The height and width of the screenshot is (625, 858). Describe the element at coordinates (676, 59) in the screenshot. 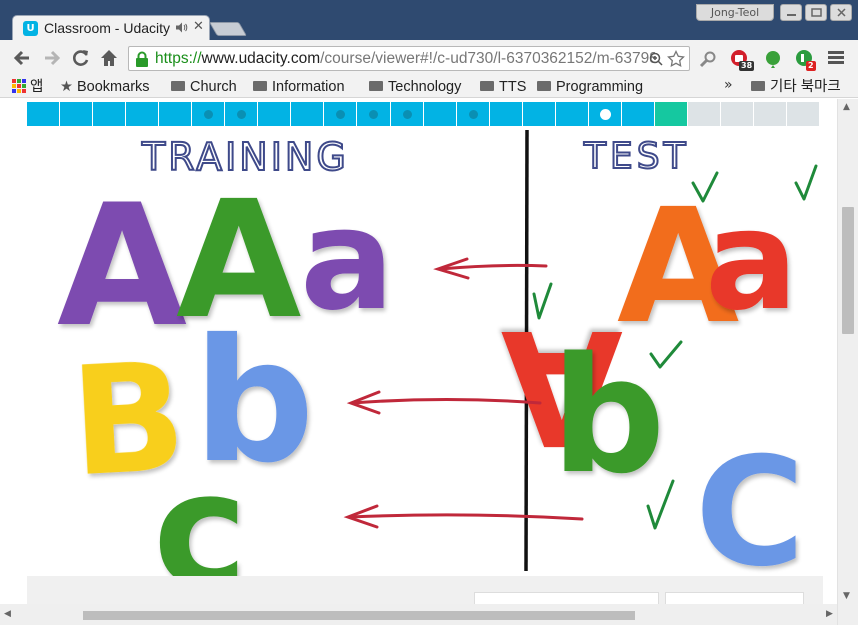

I see `bookmark-star-icon` at that location.